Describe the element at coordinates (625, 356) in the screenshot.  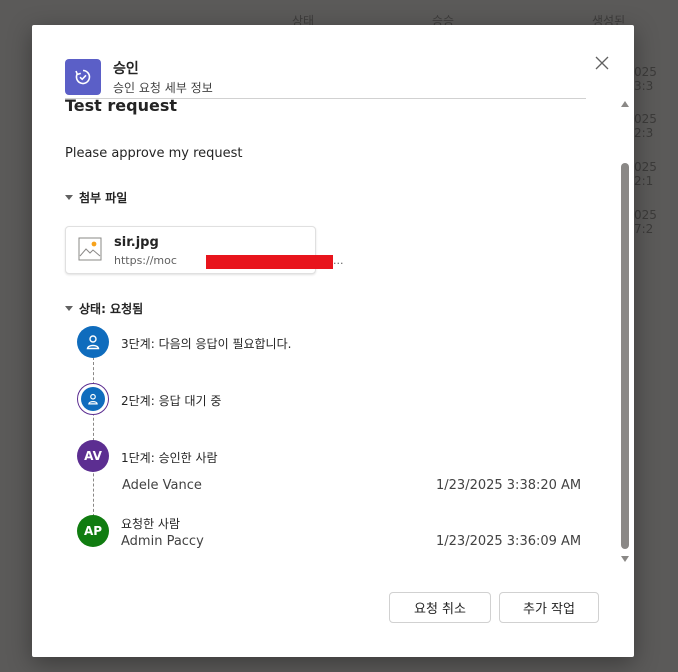
I see `scrollbar-thumb` at that location.